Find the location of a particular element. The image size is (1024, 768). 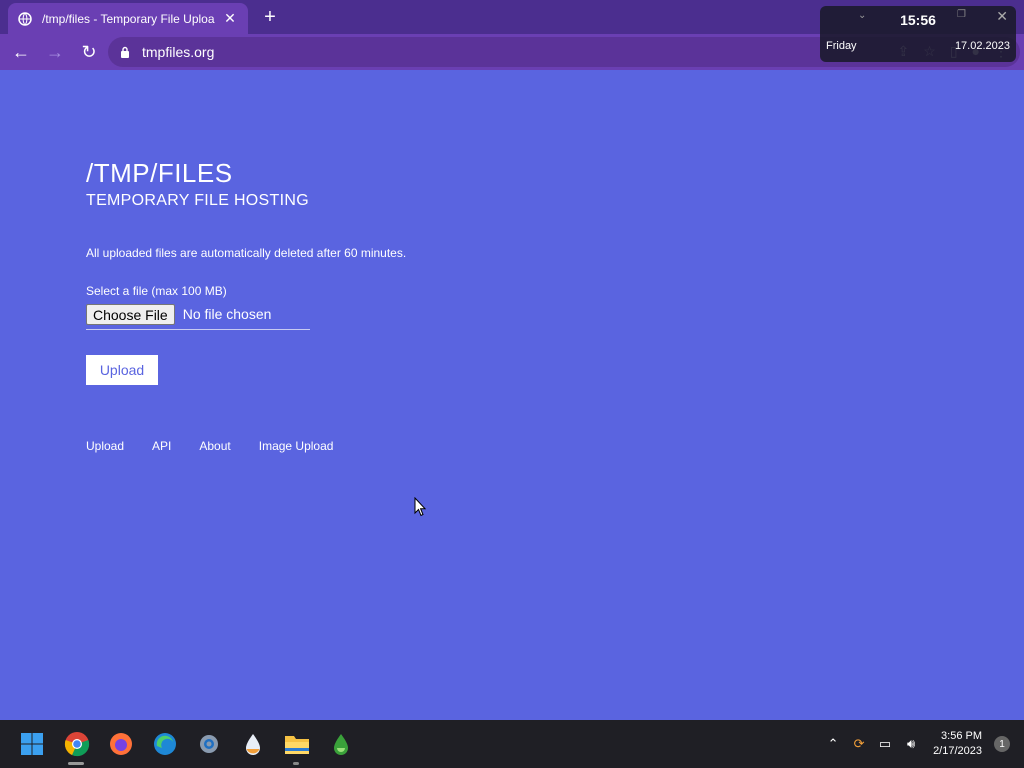

link-api: API is located at coordinates (161, 446).